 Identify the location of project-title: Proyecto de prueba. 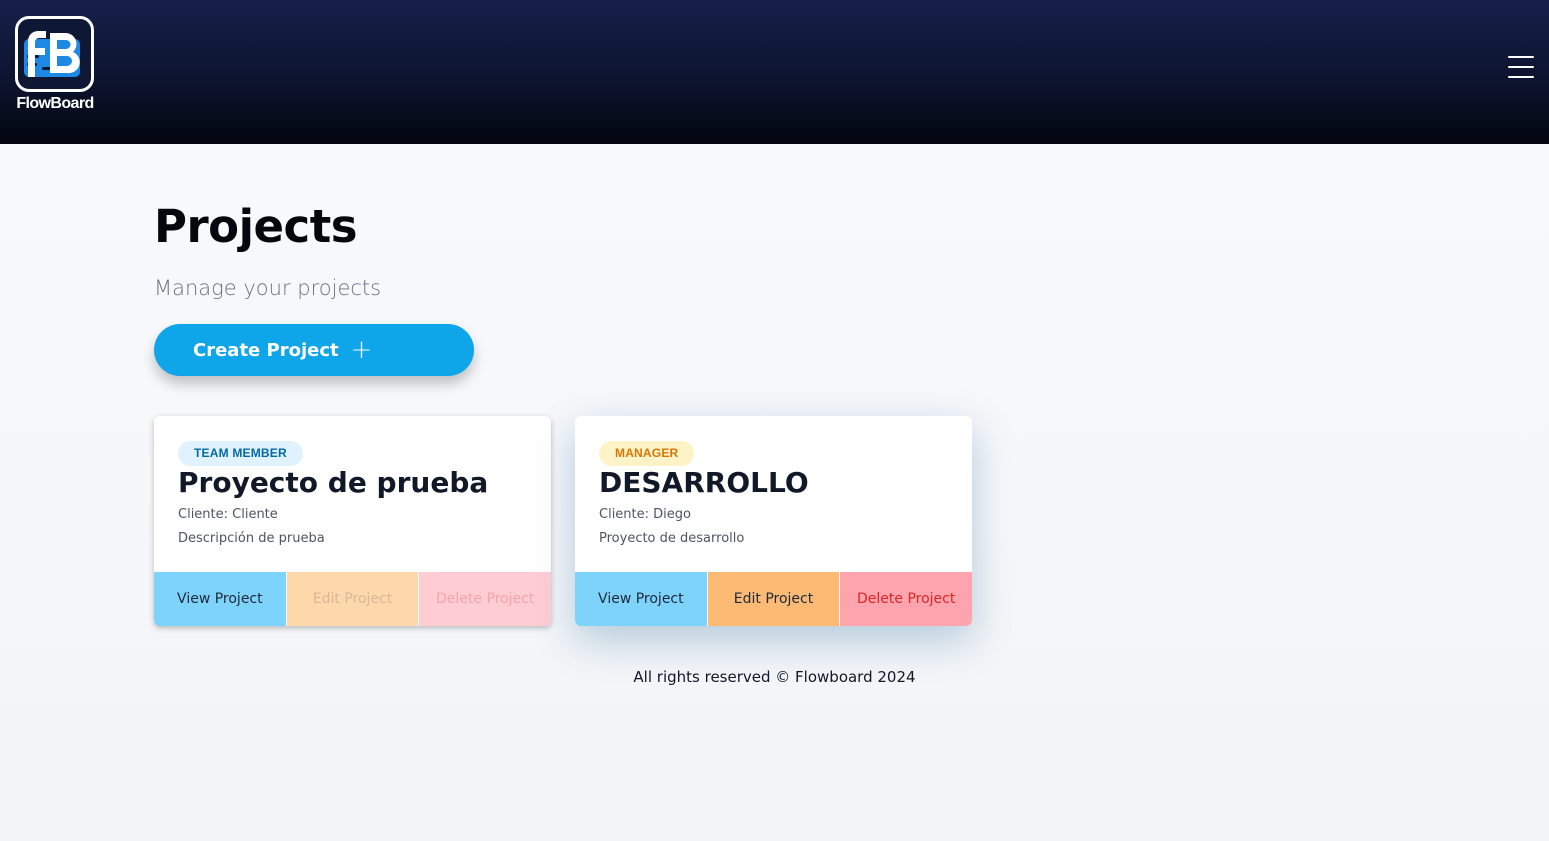
(333, 482).